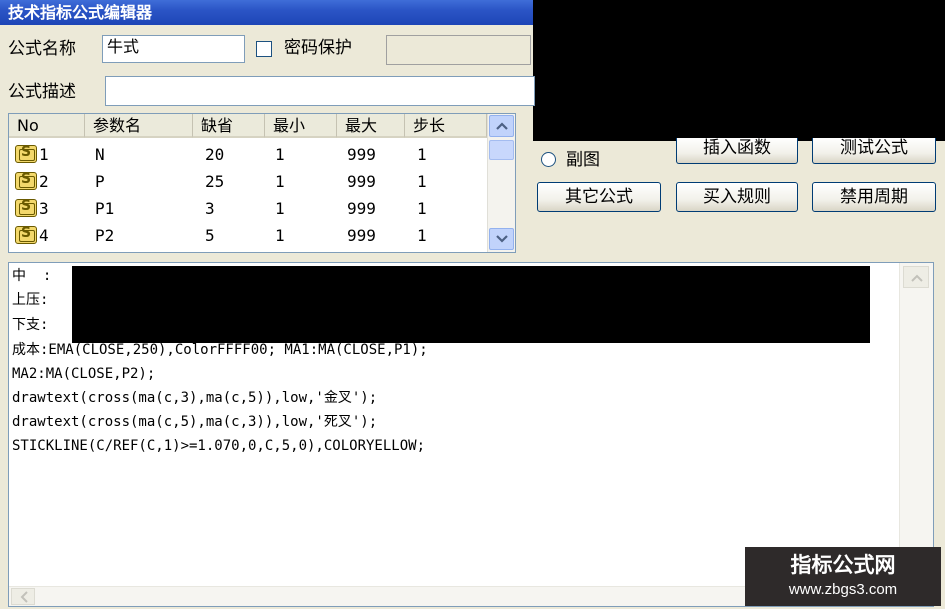  I want to click on table-row: 2 P 25 1 999 1, so click(248, 181).